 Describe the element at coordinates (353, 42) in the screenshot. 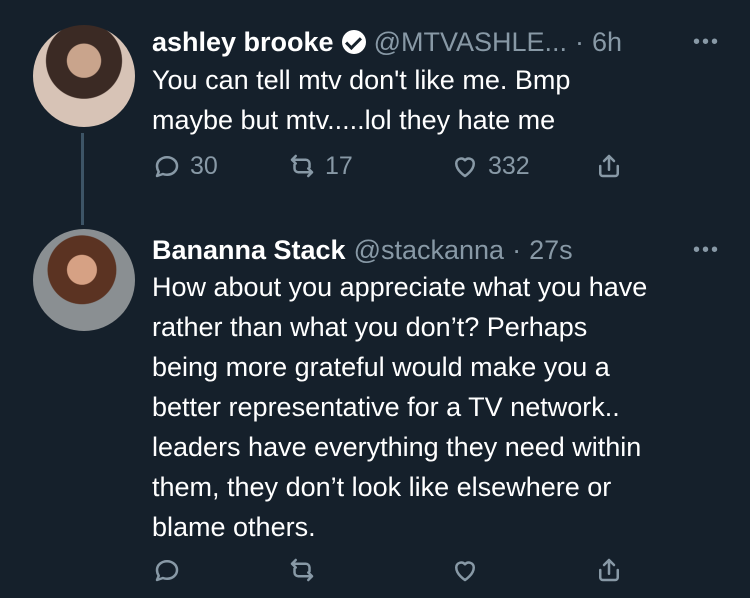

I see `verified-badge-icon` at that location.